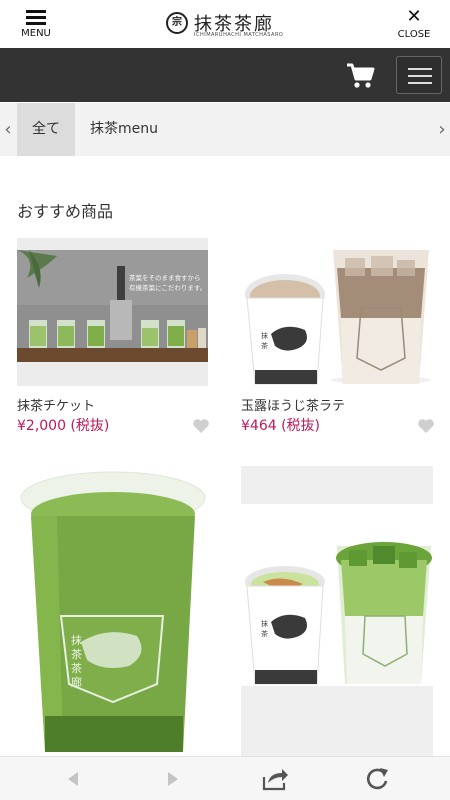 The height and width of the screenshot is (800, 450). I want to click on menu-label: MENU, so click(36, 33).